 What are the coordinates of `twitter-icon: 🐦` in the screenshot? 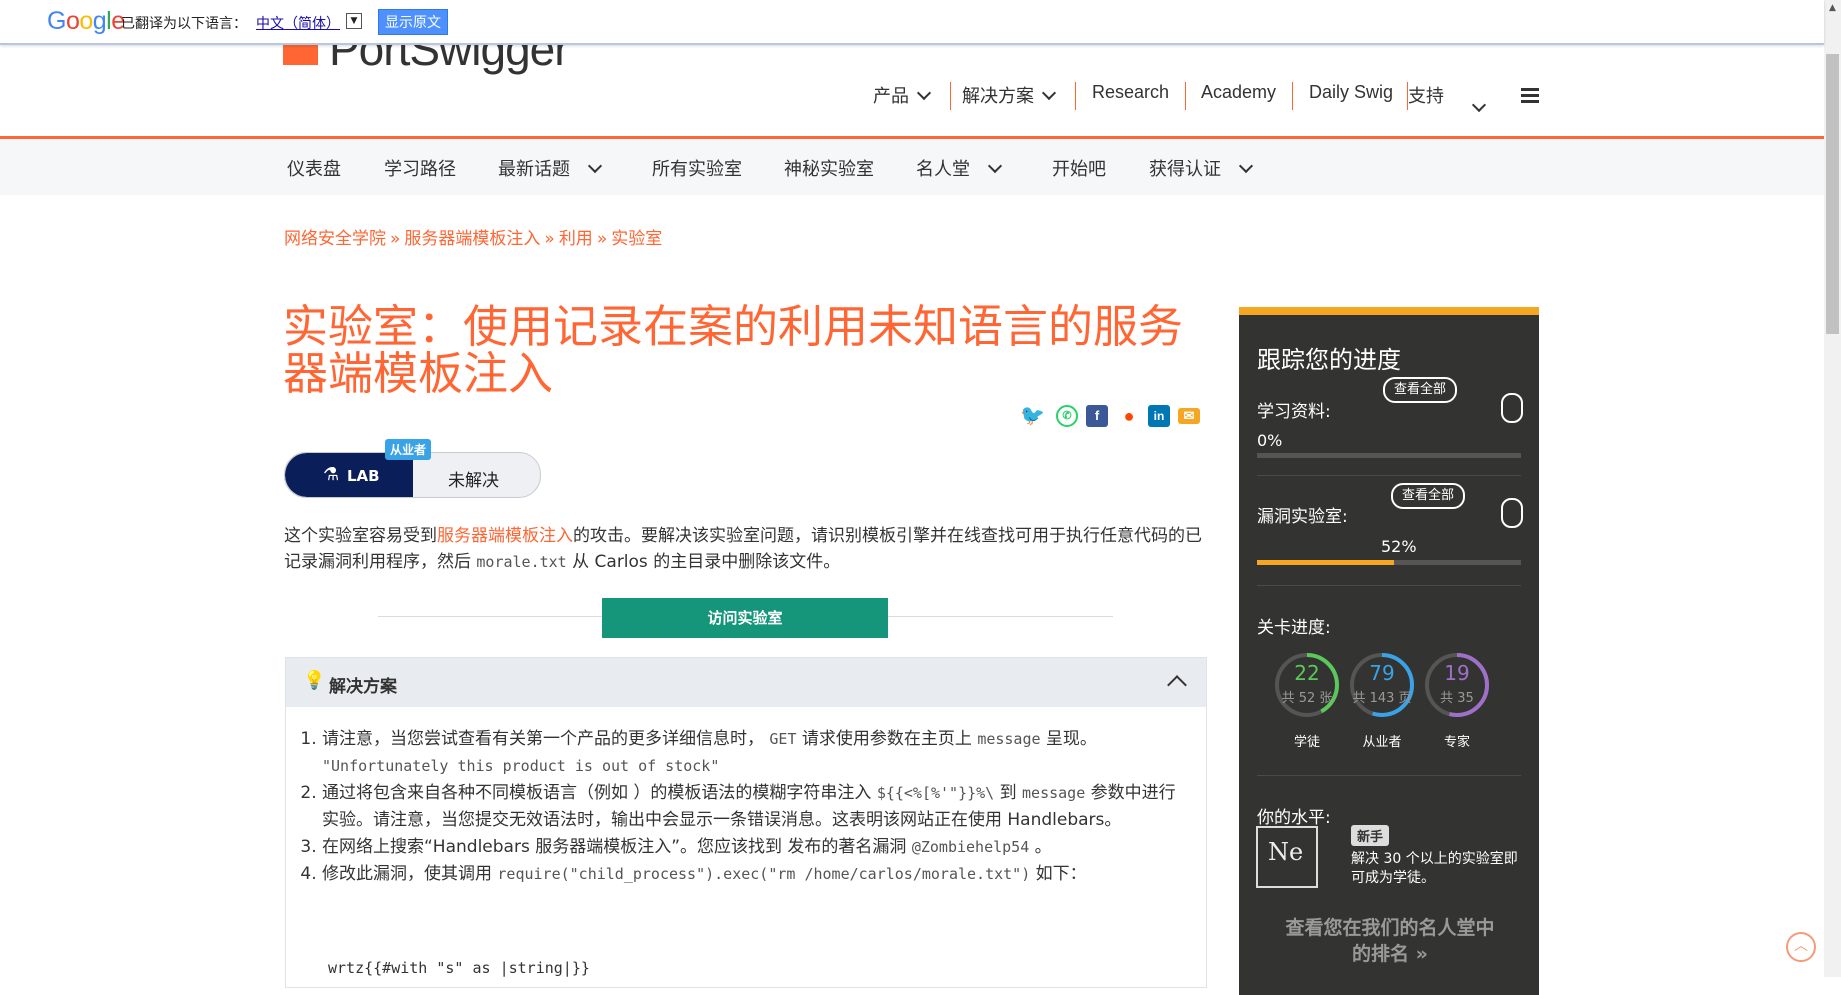 It's located at (1032, 416).